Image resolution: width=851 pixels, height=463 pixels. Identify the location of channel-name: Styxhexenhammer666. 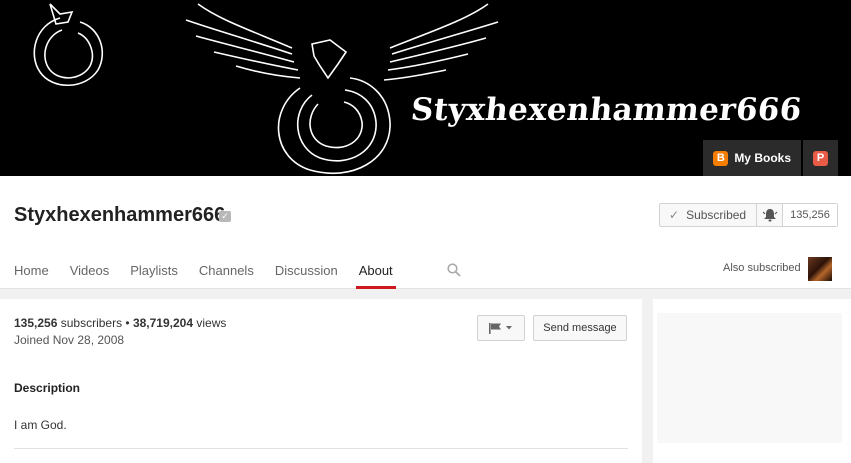
(119, 215).